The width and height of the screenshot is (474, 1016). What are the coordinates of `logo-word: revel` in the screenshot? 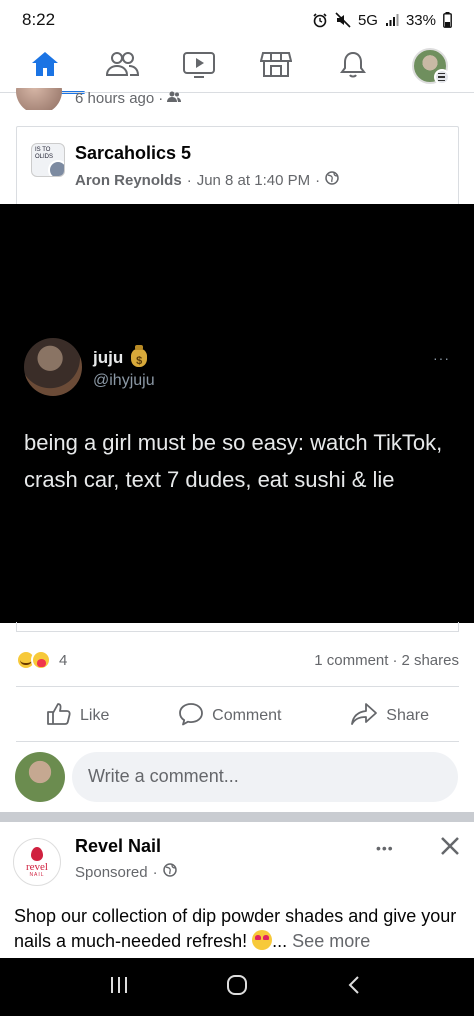 It's located at (37, 866).